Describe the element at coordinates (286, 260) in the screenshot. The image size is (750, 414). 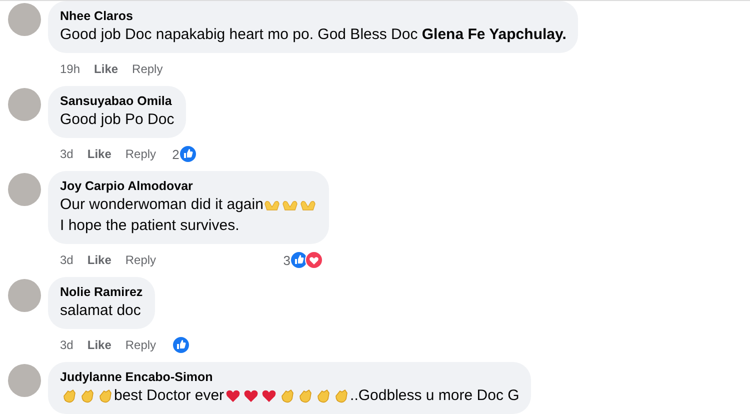
I see `reaction-count: 3` at that location.